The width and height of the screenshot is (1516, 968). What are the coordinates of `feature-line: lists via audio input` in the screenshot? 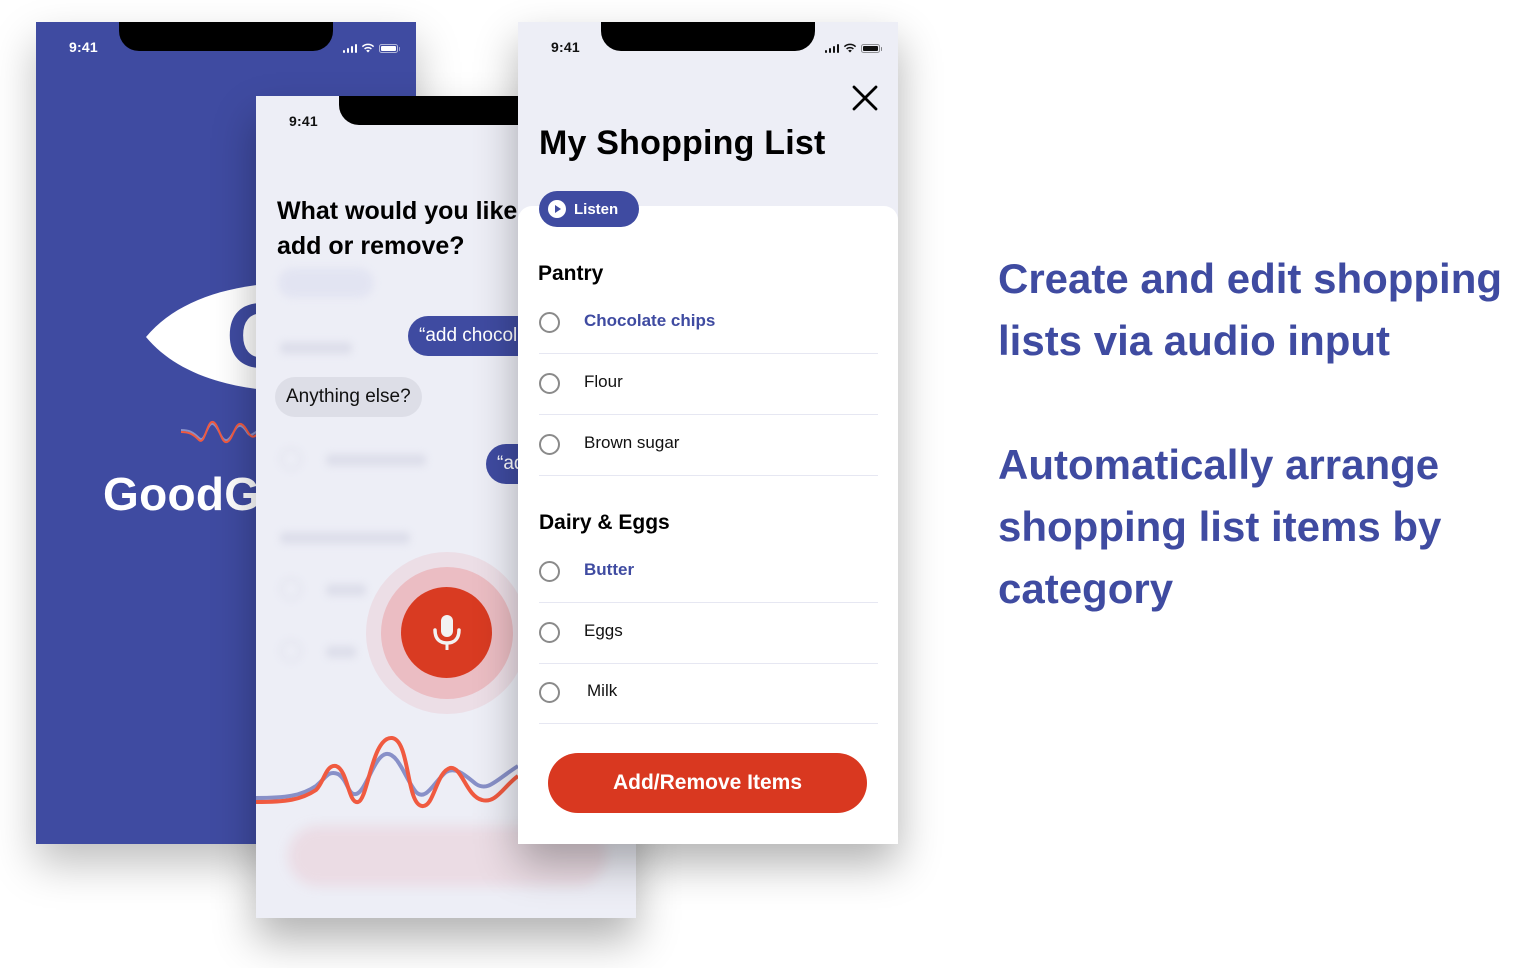 It's located at (1194, 340).